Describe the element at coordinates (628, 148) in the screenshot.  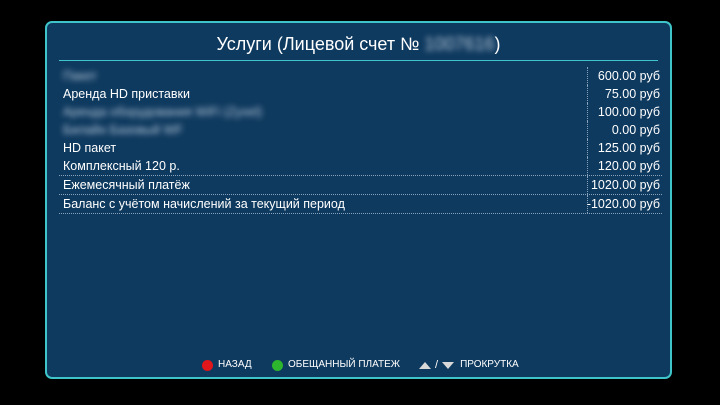
I see `service-amount: 125.00 руб` at that location.